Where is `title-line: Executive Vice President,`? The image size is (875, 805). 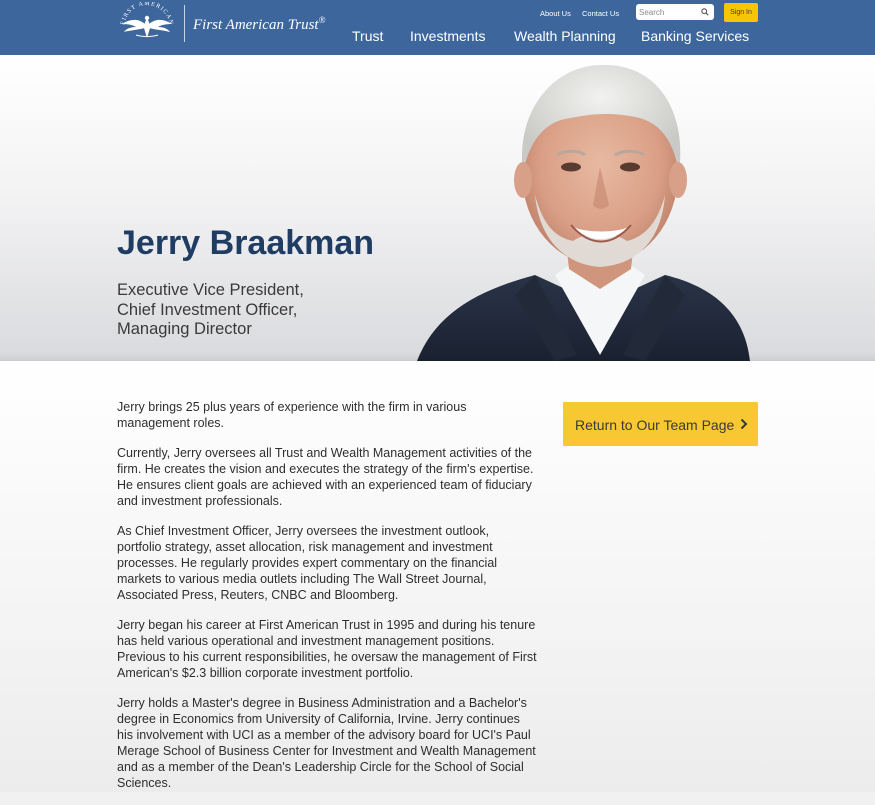
title-line: Executive Vice President, is located at coordinates (210, 290).